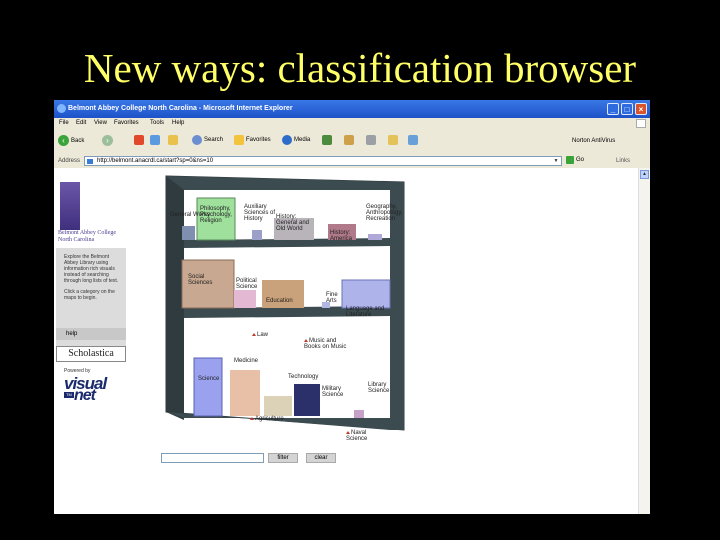 This screenshot has width=720, height=540. What do you see at coordinates (575, 160) in the screenshot?
I see `go-button: Go` at bounding box center [575, 160].